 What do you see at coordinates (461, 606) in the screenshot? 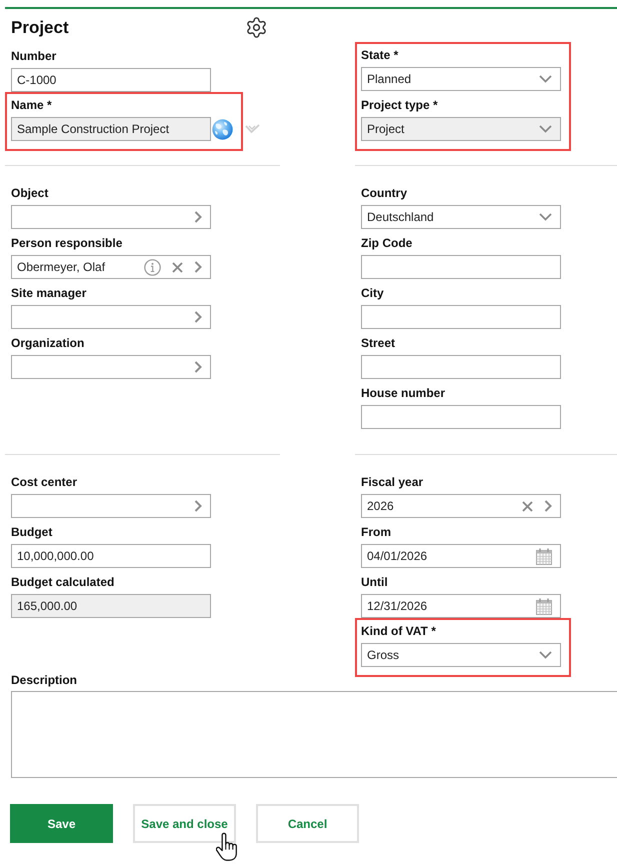
I see `date-field: 12/31/2026` at bounding box center [461, 606].